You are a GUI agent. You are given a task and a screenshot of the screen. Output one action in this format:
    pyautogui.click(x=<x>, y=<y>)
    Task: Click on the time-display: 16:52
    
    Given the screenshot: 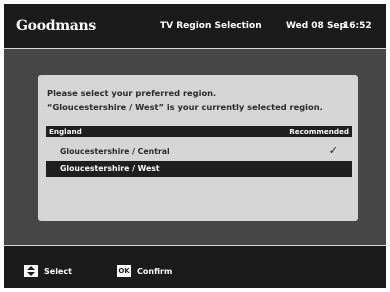 What is the action you would take?
    pyautogui.click(x=357, y=26)
    